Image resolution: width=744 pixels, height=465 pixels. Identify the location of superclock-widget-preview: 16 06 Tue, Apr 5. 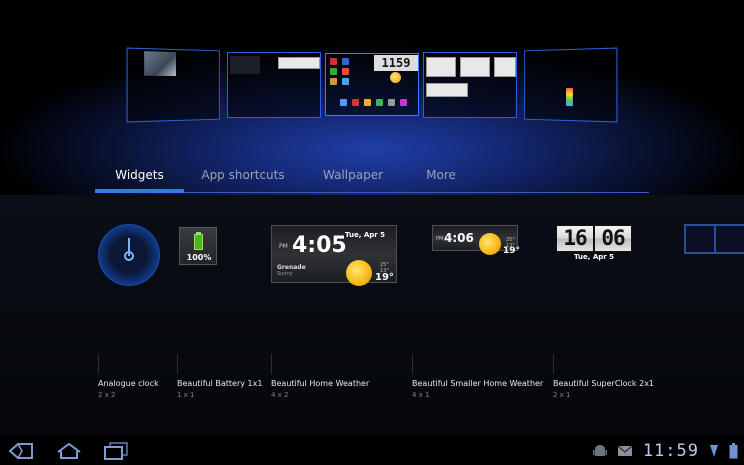
(594, 245).